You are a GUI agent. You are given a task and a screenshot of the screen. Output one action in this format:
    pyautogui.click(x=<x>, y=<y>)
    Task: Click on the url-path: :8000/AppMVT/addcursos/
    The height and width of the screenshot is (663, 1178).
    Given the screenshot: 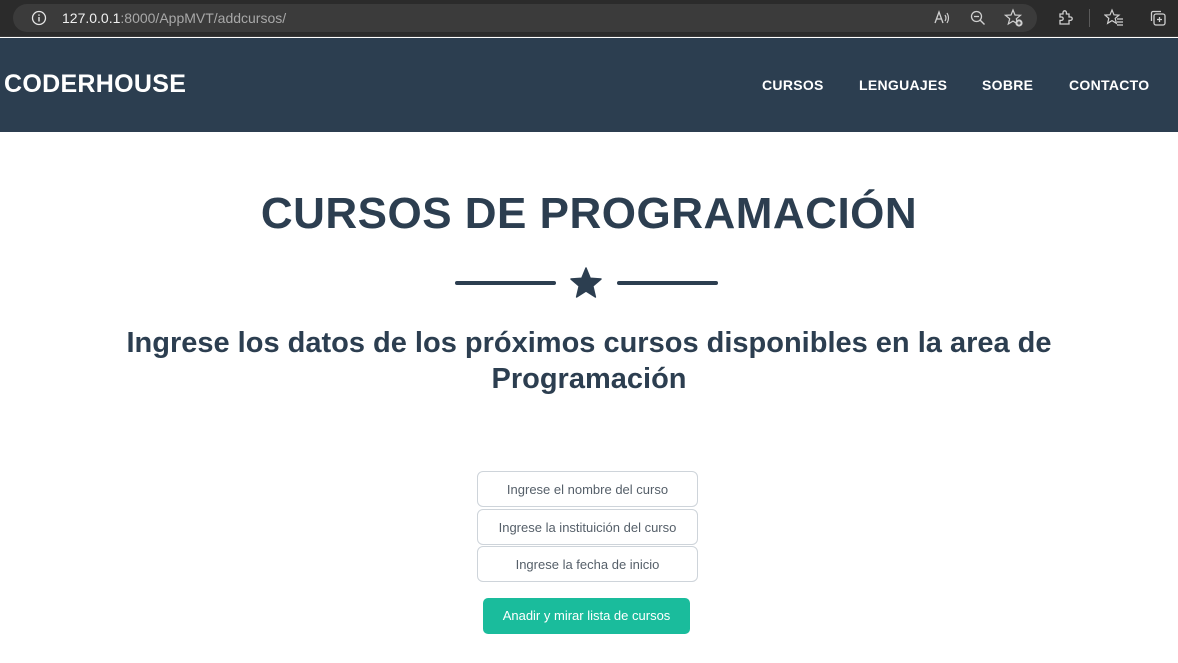 What is the action you would take?
    pyautogui.click(x=203, y=18)
    